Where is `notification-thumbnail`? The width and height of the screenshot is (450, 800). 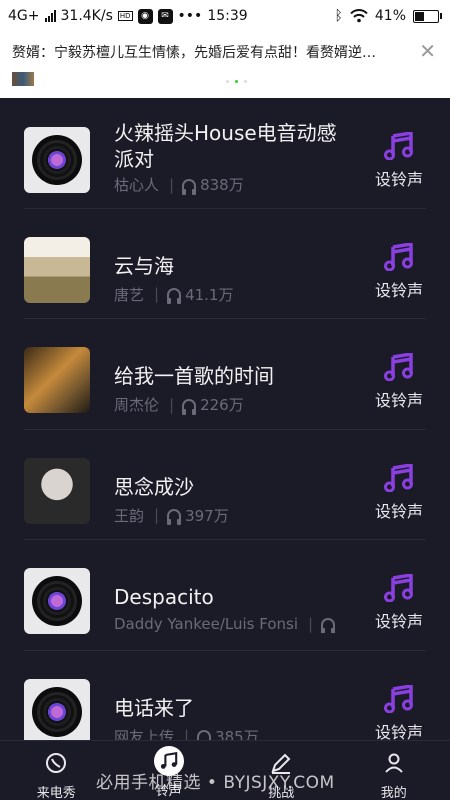 notification-thumbnail is located at coordinates (23, 79).